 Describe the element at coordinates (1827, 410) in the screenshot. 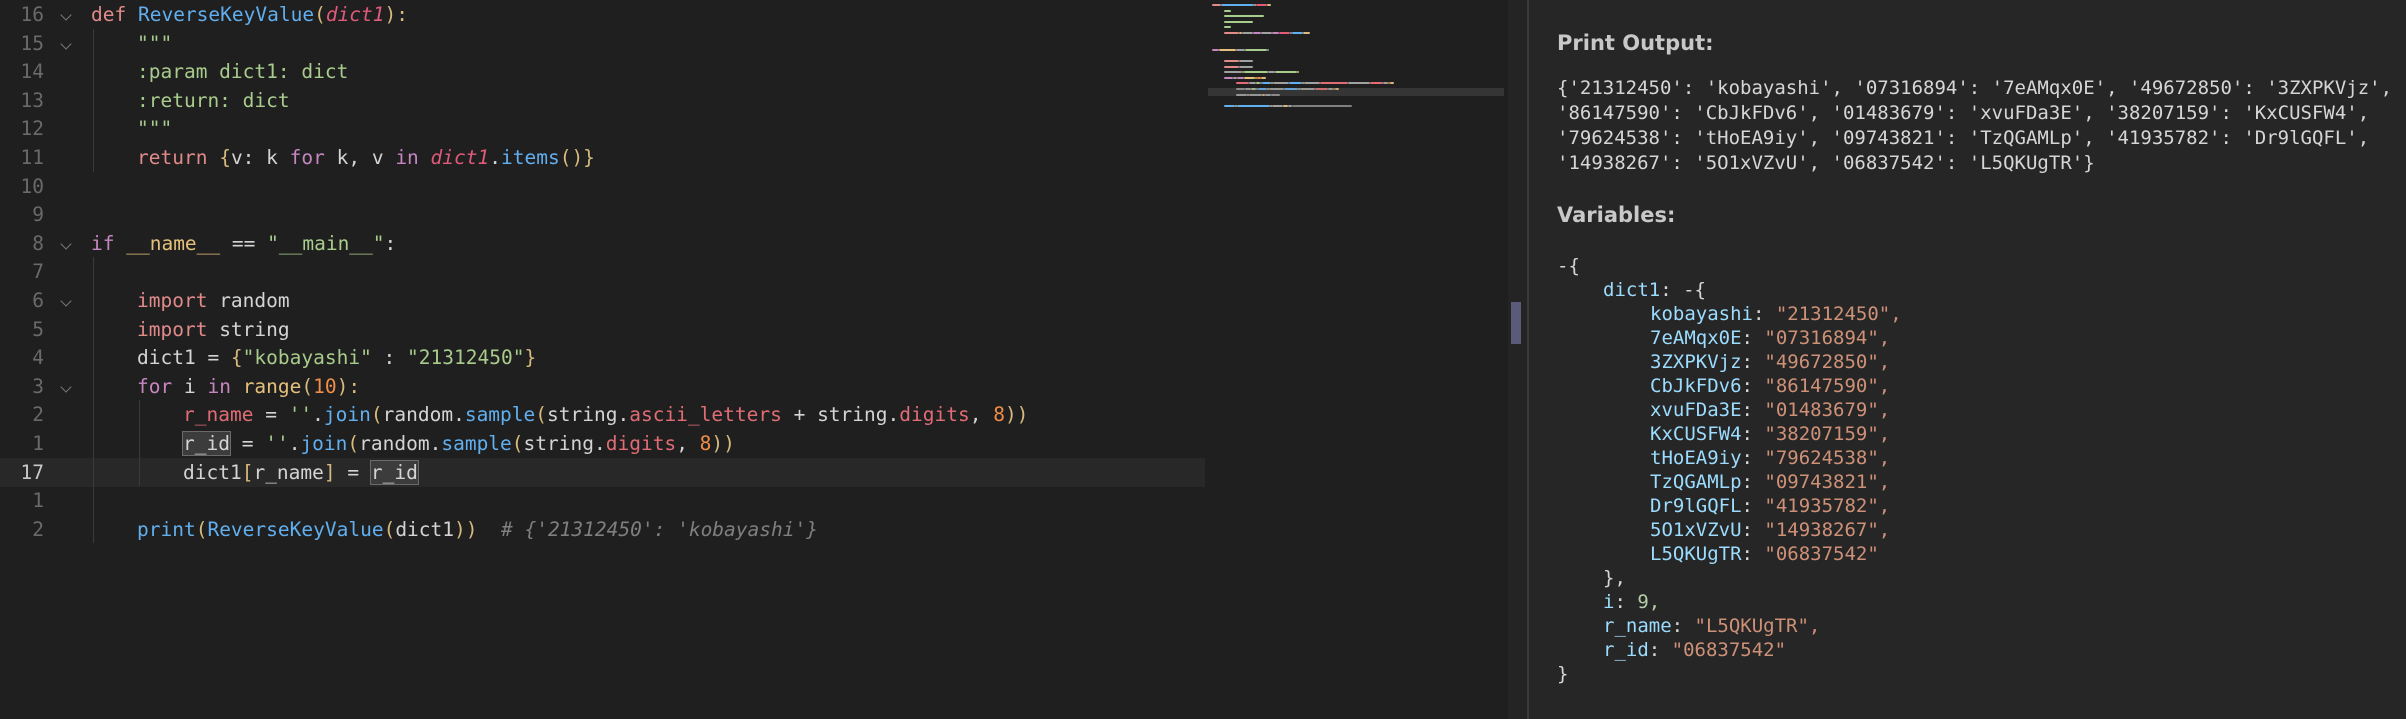

I see `variable-text: "01483679",` at that location.